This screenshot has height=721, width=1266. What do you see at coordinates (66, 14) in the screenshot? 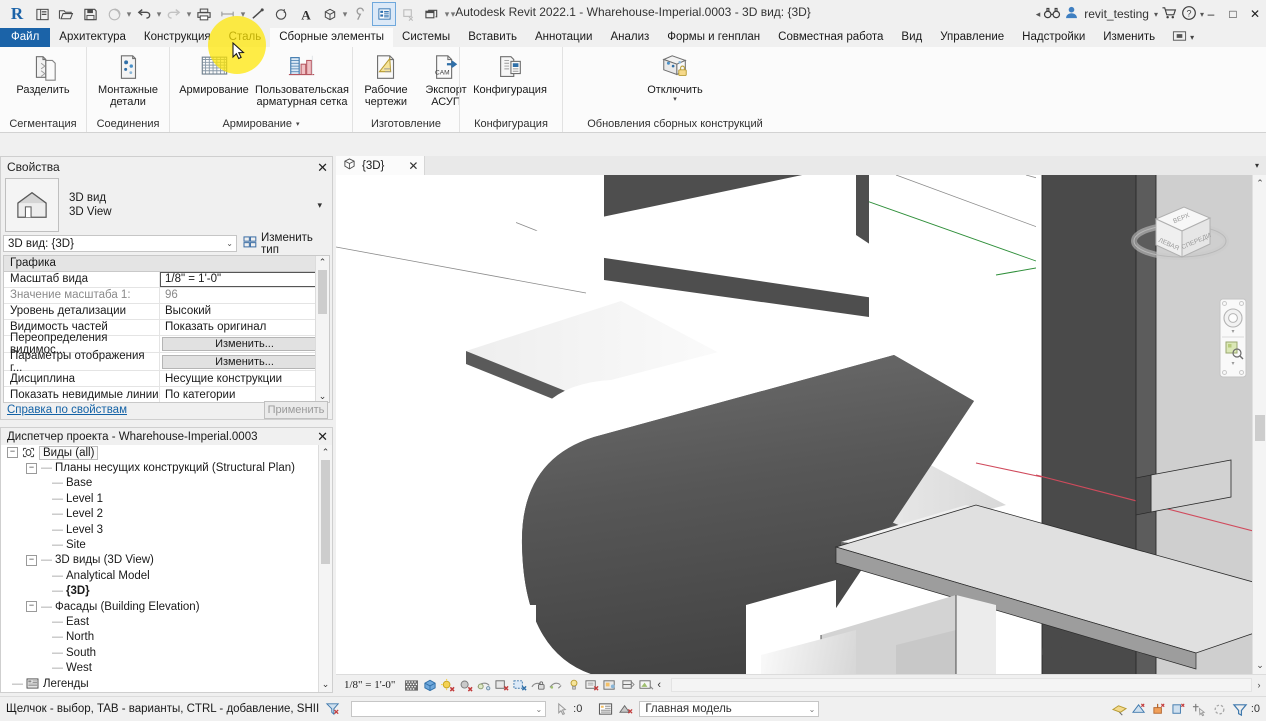
I see `open-icon` at bounding box center [66, 14].